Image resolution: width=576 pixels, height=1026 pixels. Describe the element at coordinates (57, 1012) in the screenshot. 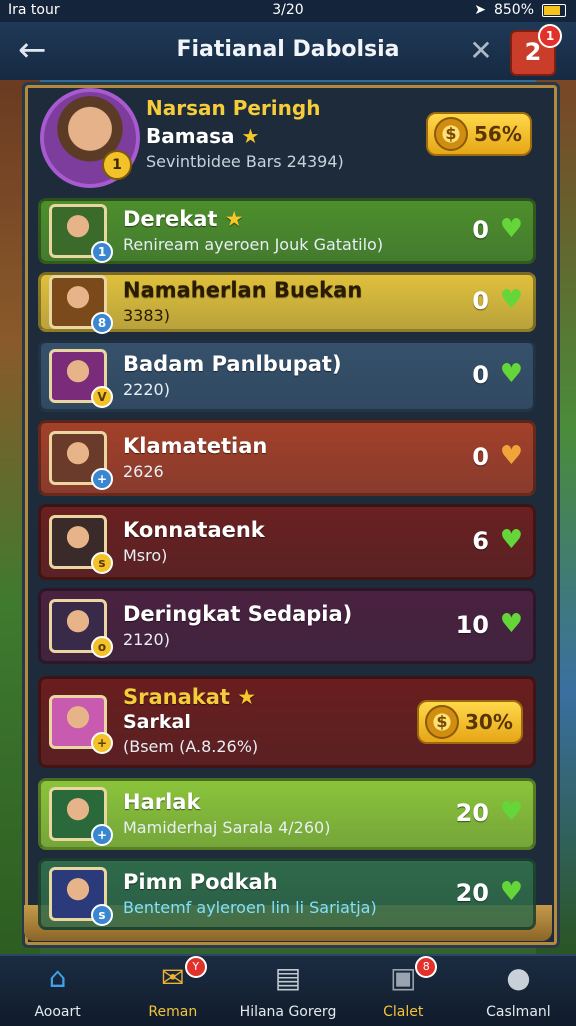

I see `nav-label: Aooart` at that location.